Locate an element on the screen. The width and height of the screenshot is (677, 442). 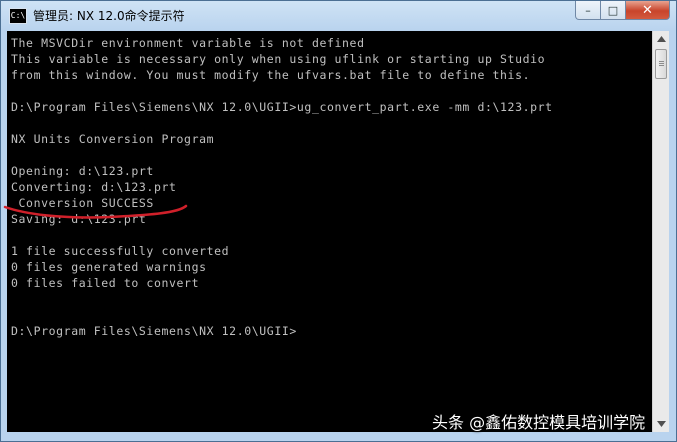
console-line: NX Units Conversion Program is located at coordinates (113, 139).